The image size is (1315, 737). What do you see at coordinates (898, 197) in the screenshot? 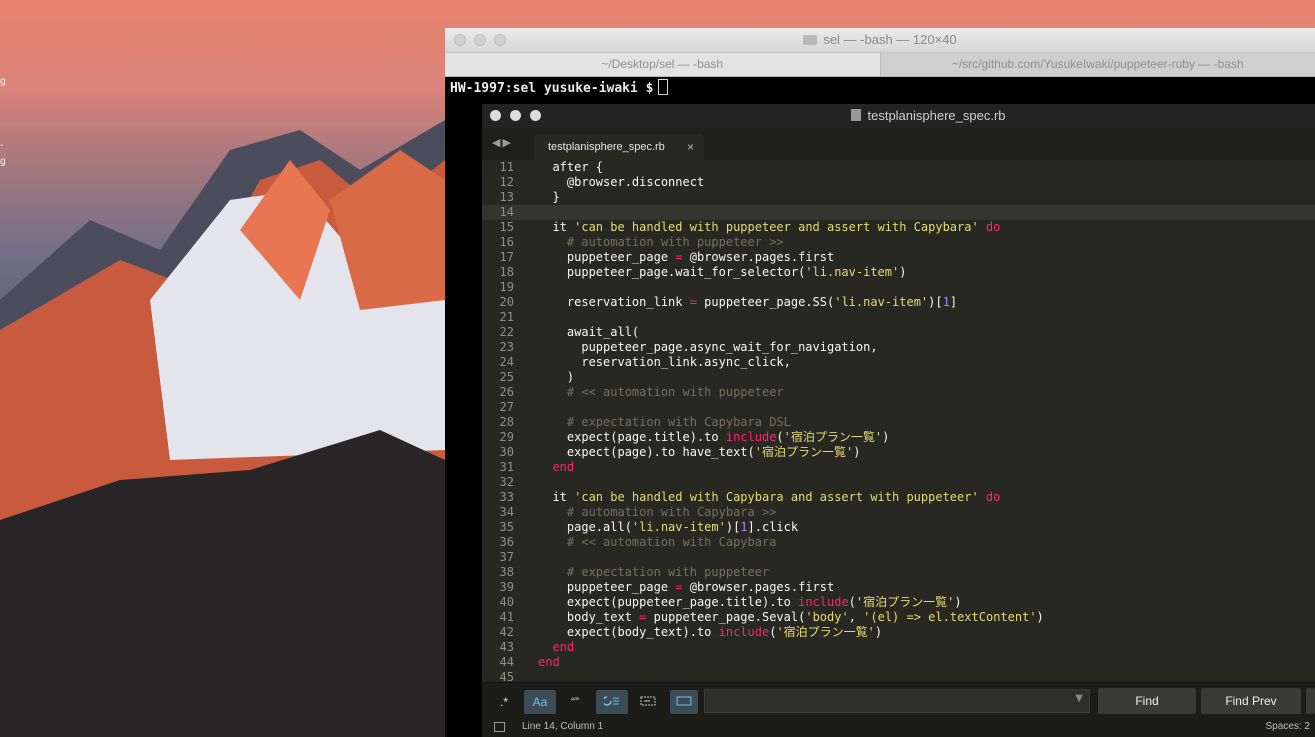
I see `code-line: 13 }` at bounding box center [898, 197].